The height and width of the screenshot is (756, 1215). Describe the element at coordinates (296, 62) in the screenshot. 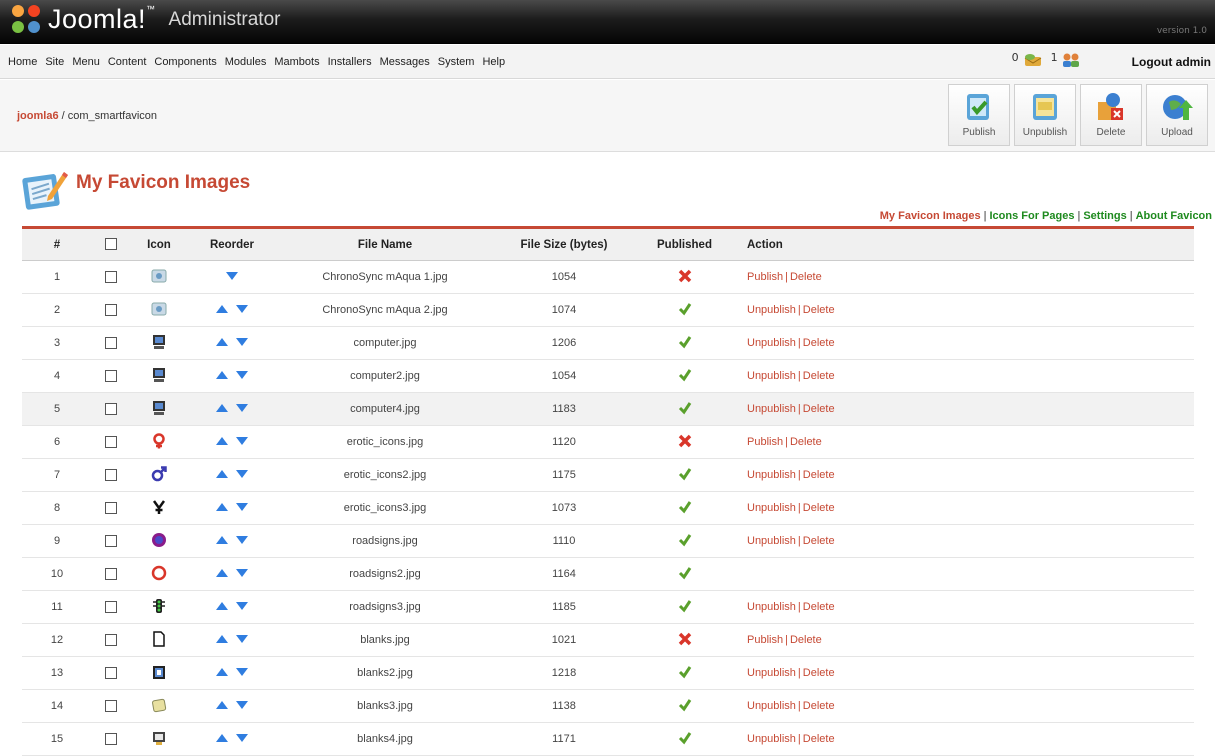

I see `menu-item-mambots: Mambots` at that location.